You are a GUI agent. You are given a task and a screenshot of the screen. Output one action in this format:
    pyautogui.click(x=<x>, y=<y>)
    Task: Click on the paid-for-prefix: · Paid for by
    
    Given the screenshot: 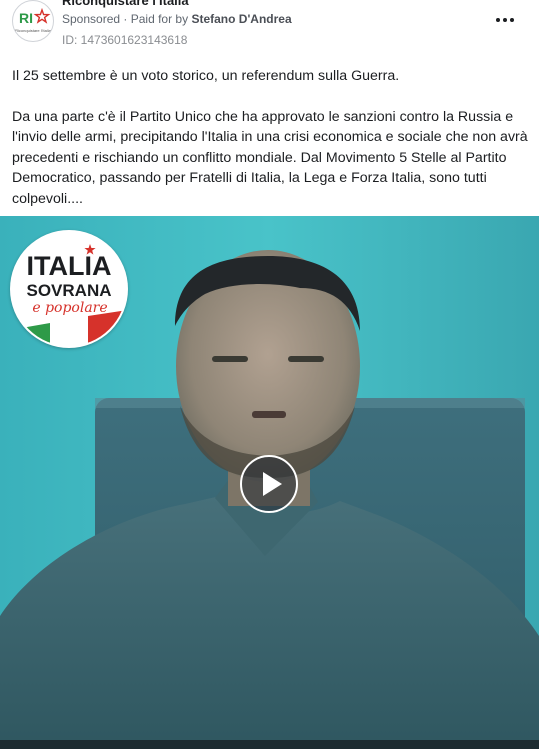 What is the action you would take?
    pyautogui.click(x=156, y=19)
    